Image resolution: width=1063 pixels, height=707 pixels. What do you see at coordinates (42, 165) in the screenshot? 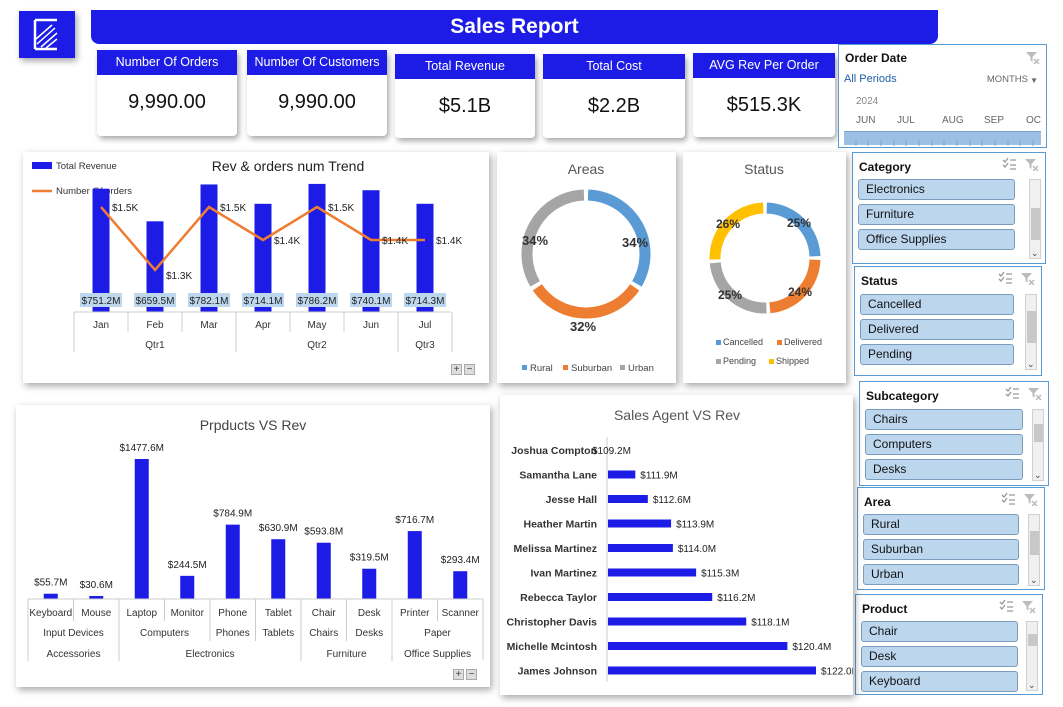
I see `legend-swatch-revenue` at bounding box center [42, 165].